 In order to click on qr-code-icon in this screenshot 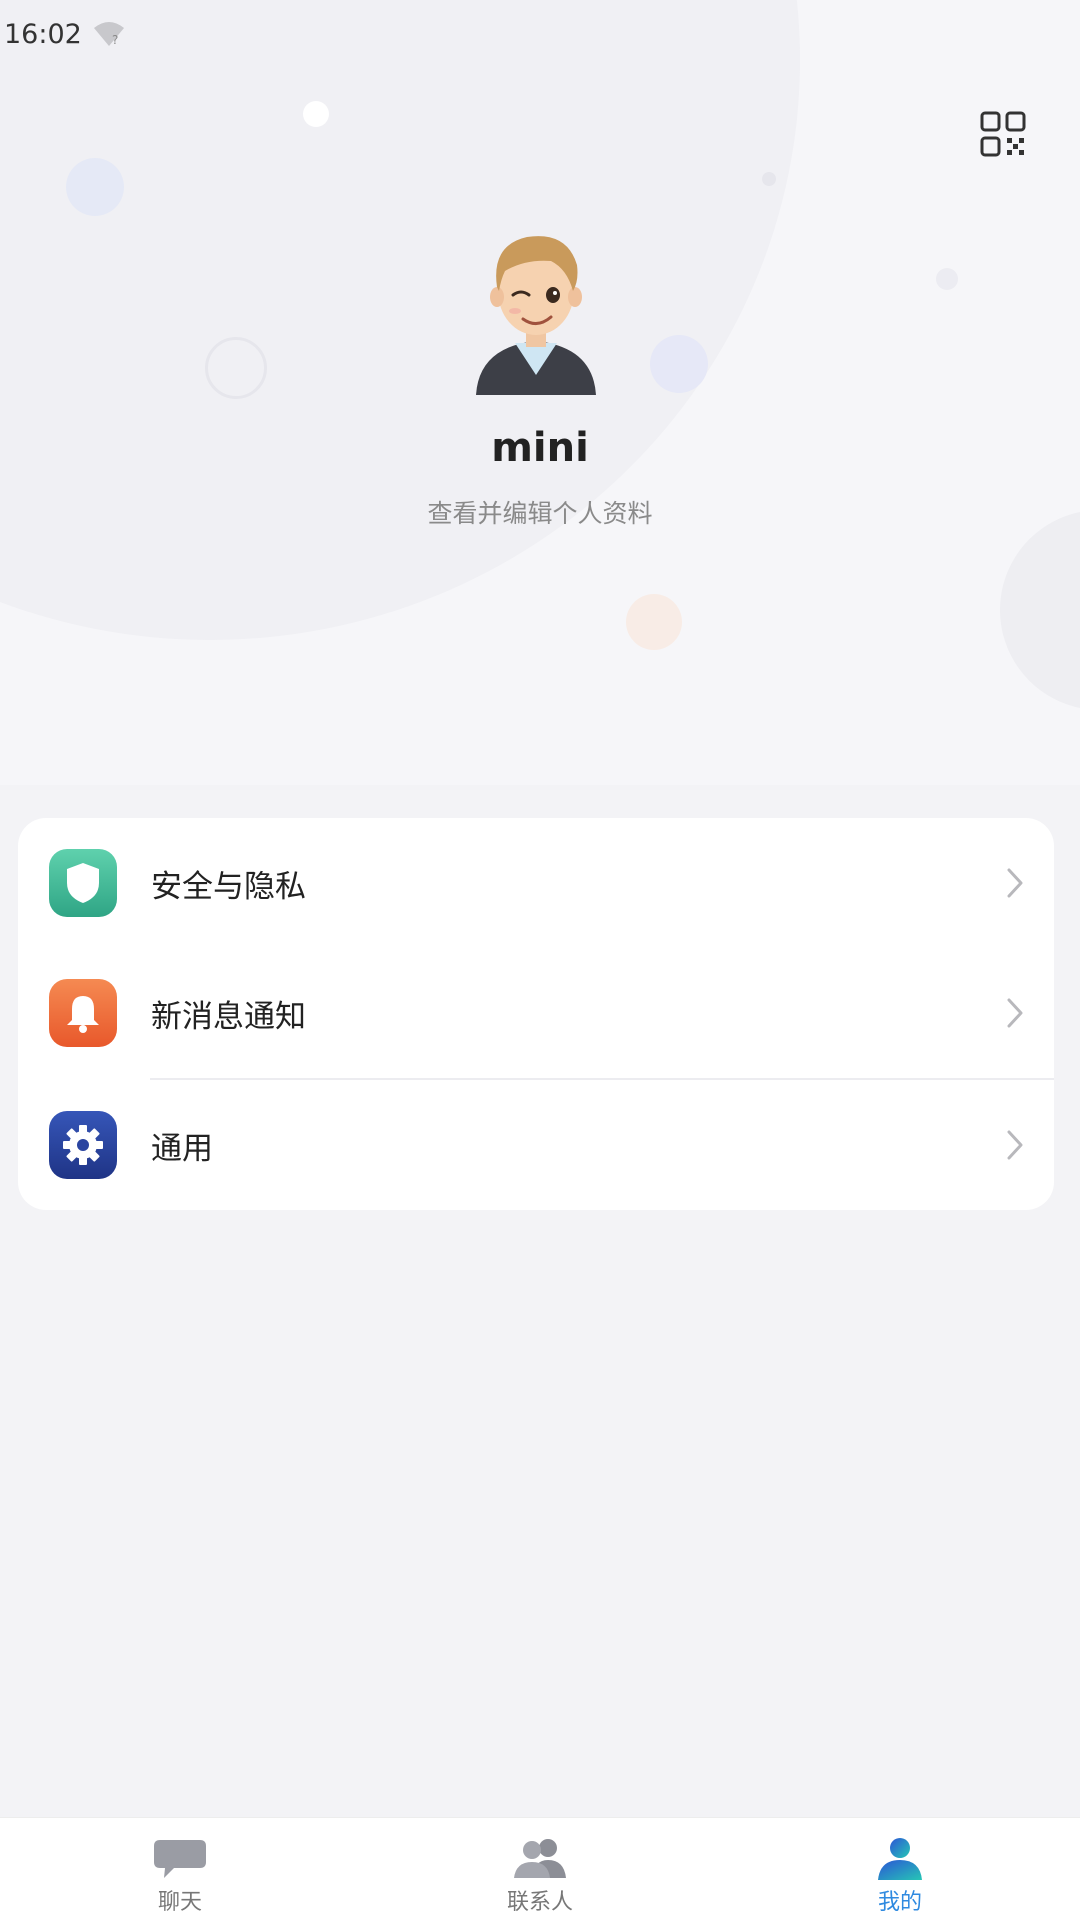, I will do `click(1003, 134)`.